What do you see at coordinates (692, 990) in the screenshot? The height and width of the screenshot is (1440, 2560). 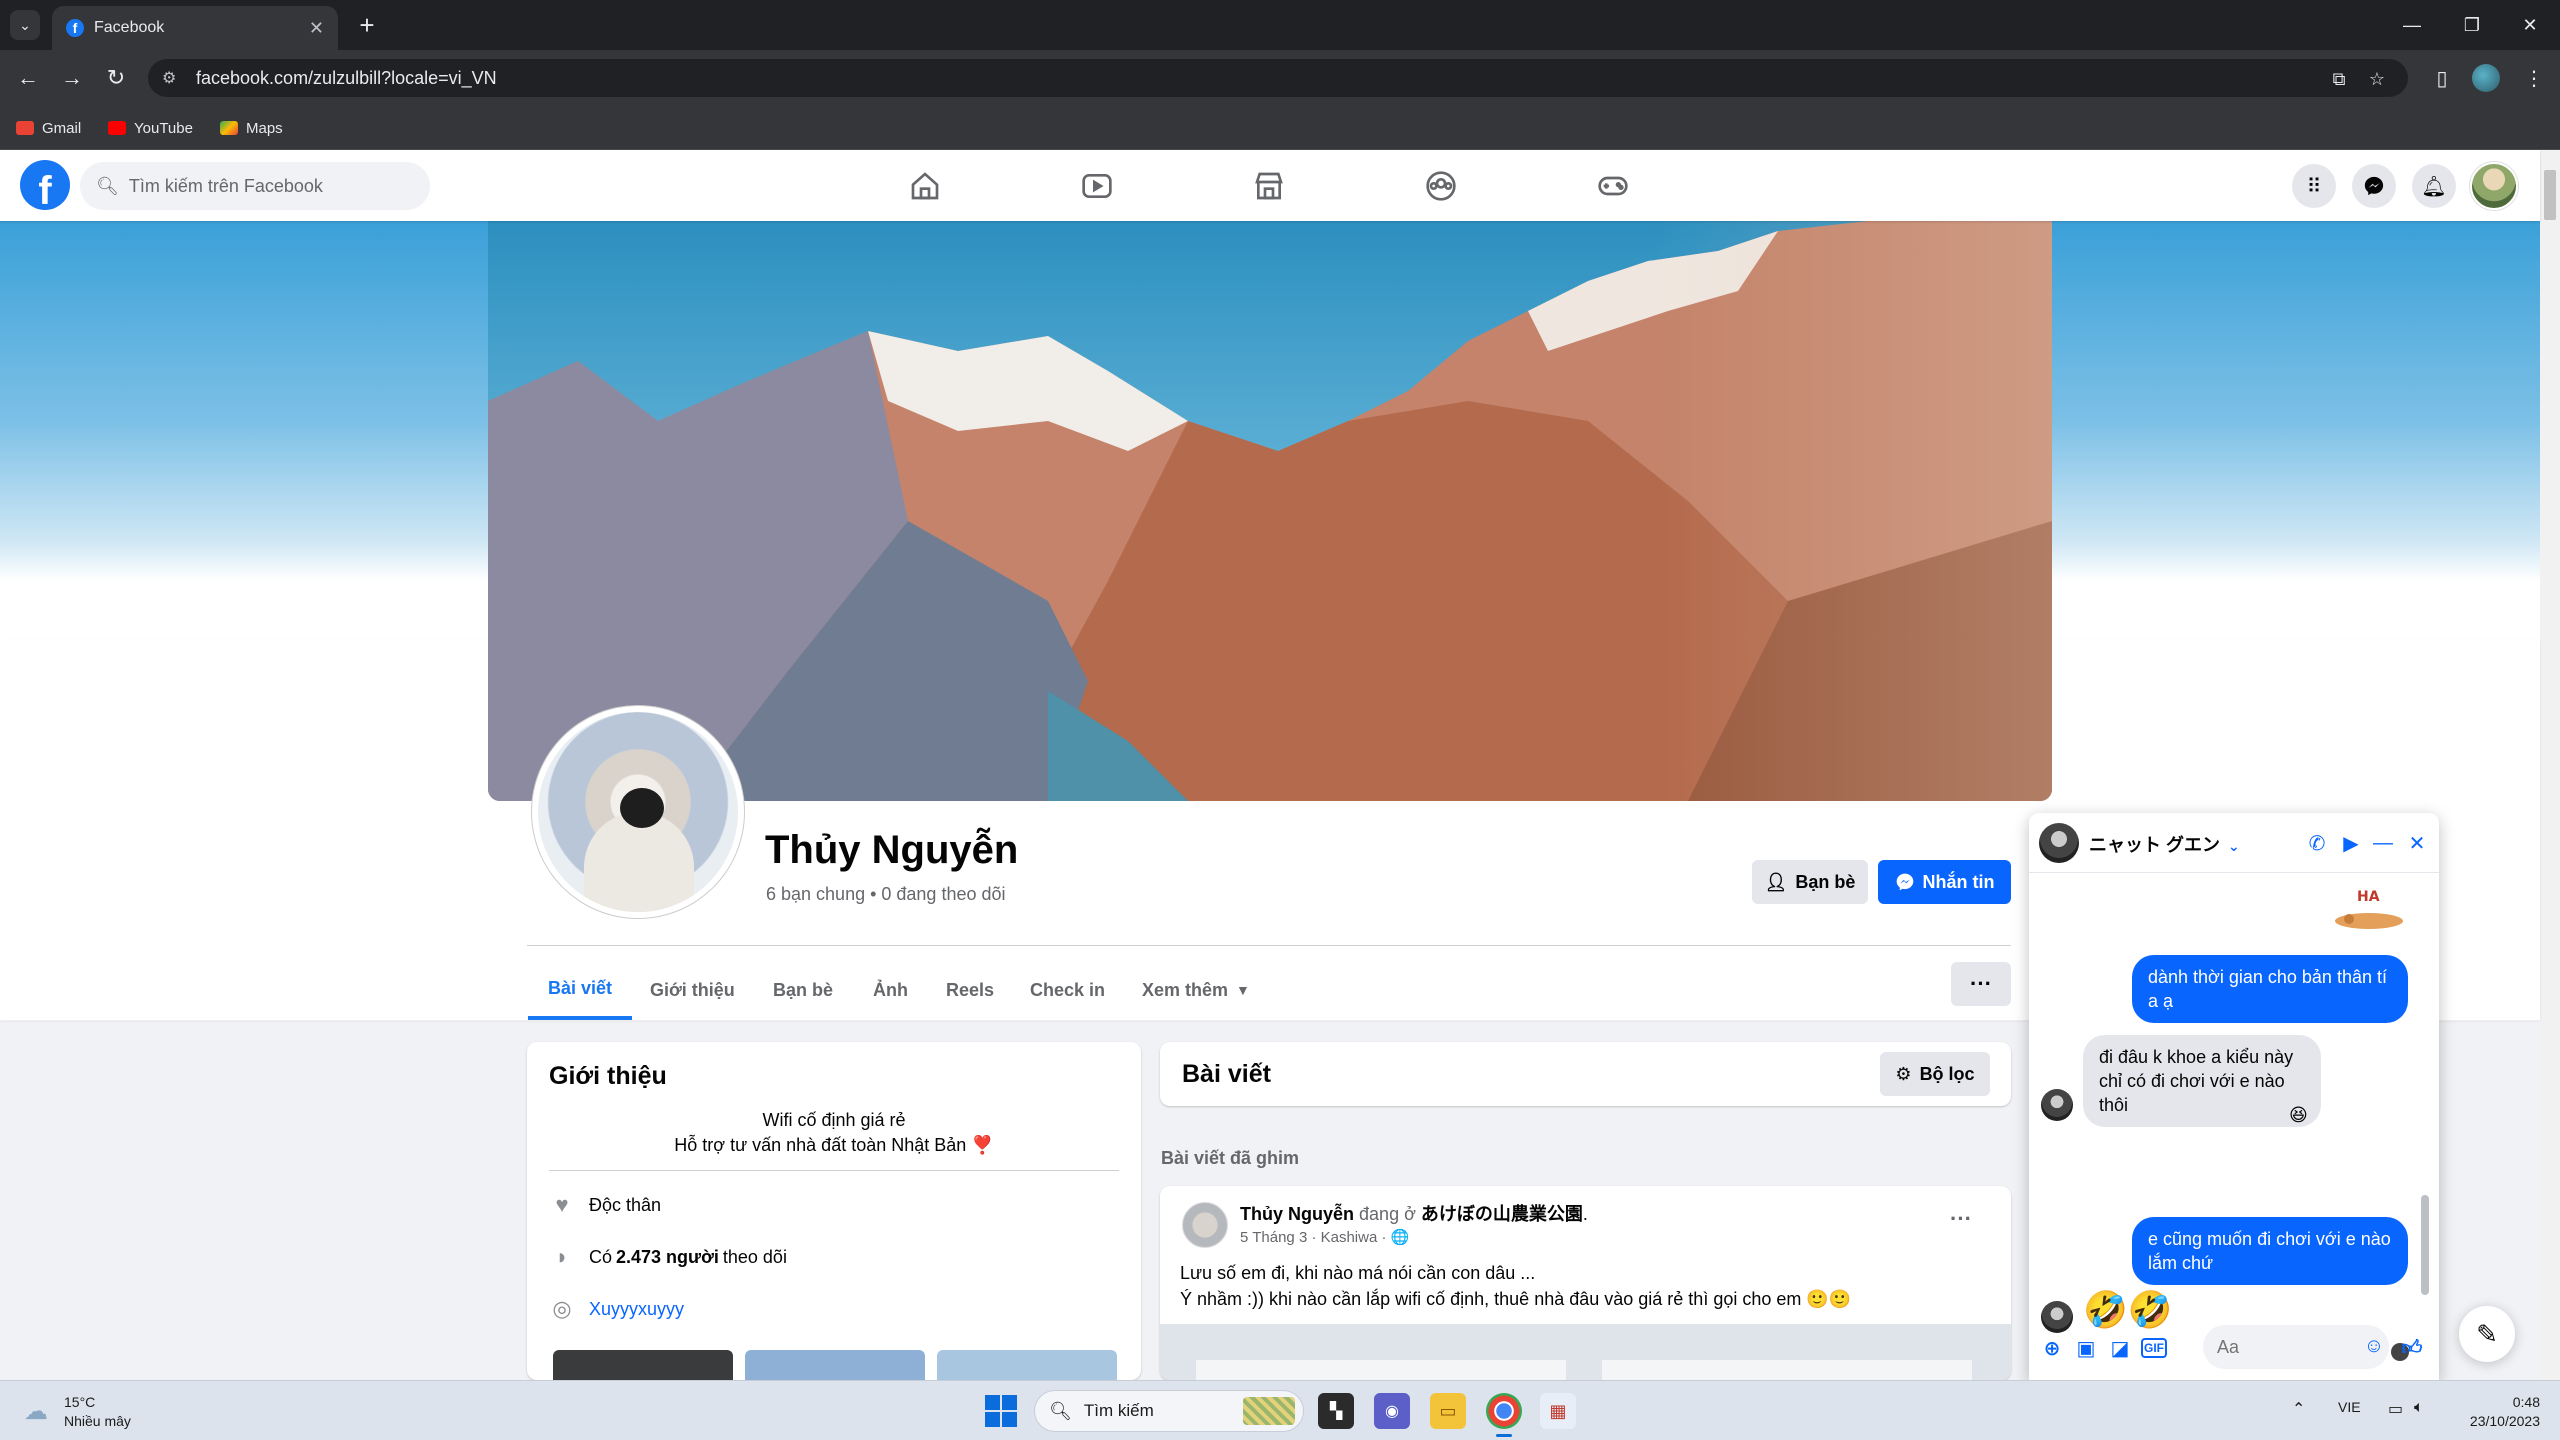 I see `tab-about: Giới thiệu` at bounding box center [692, 990].